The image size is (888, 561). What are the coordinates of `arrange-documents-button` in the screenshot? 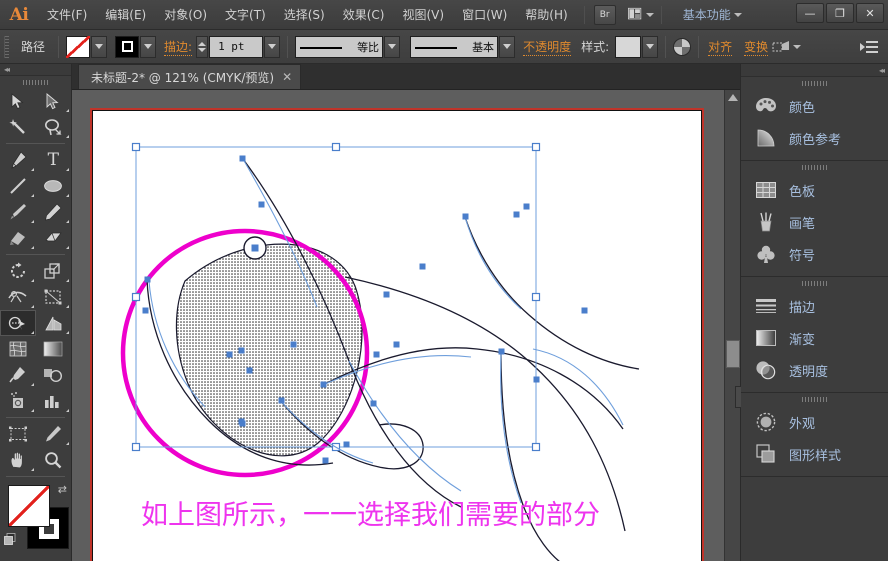 It's located at (640, 15).